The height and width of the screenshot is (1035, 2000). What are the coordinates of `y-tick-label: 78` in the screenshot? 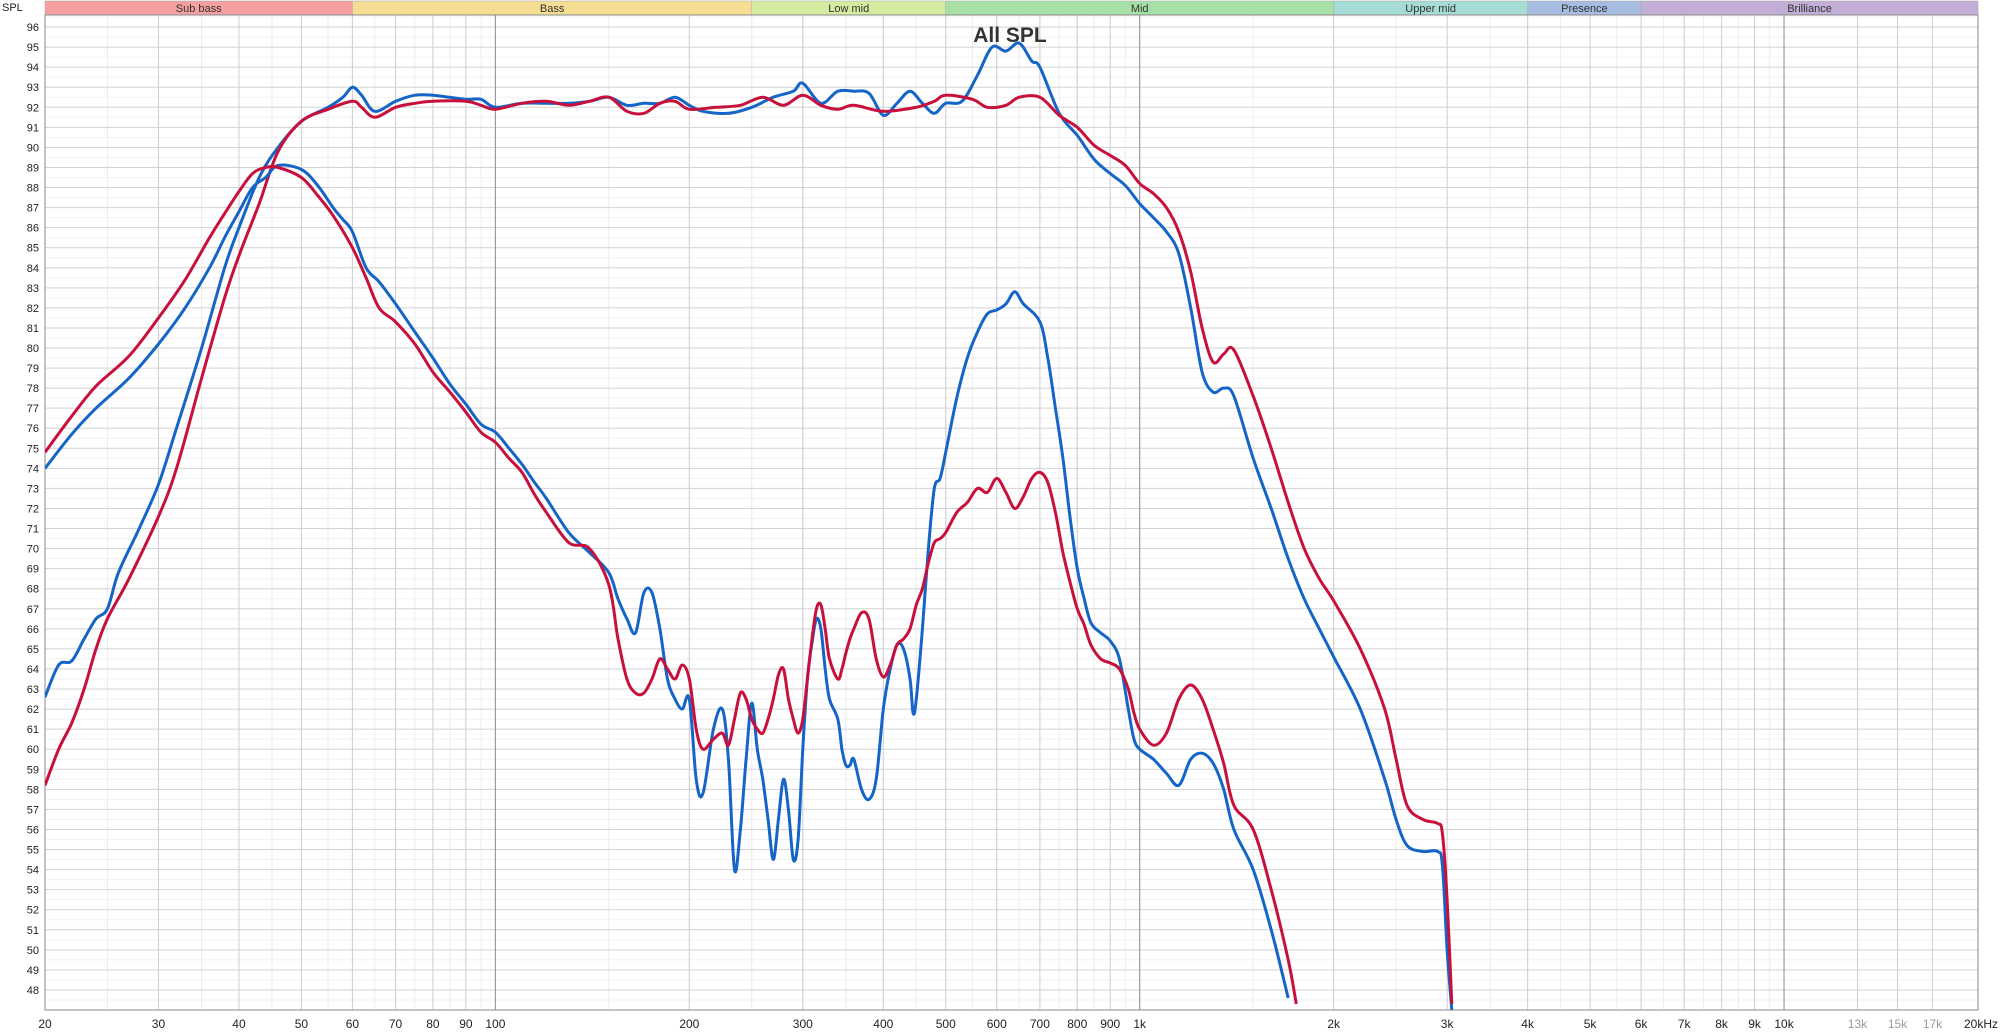 It's located at (33, 389).